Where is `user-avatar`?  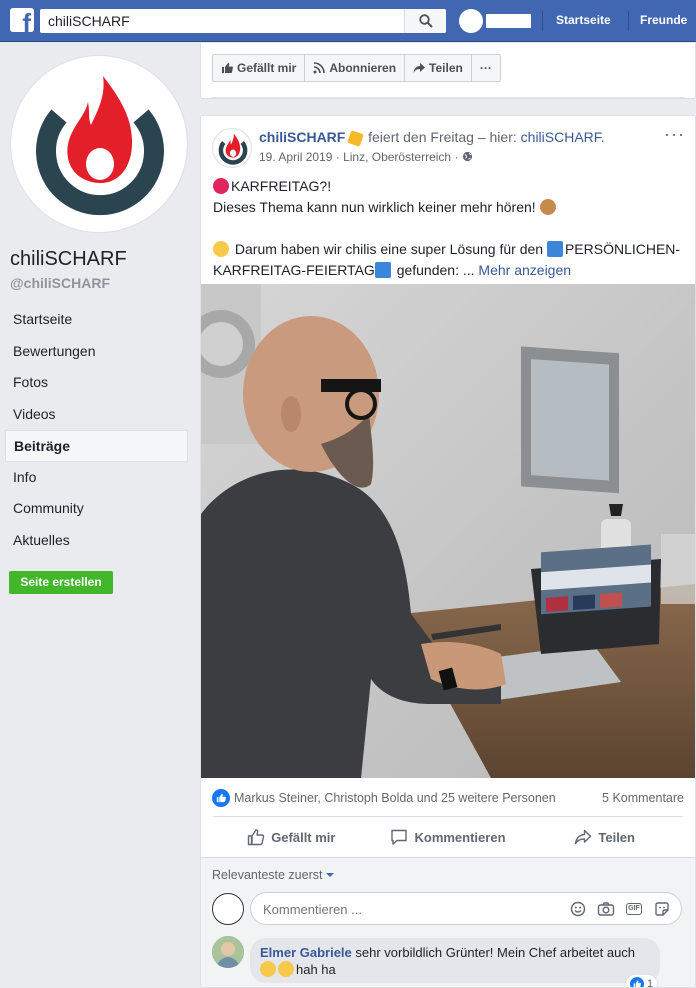
user-avatar is located at coordinates (471, 21).